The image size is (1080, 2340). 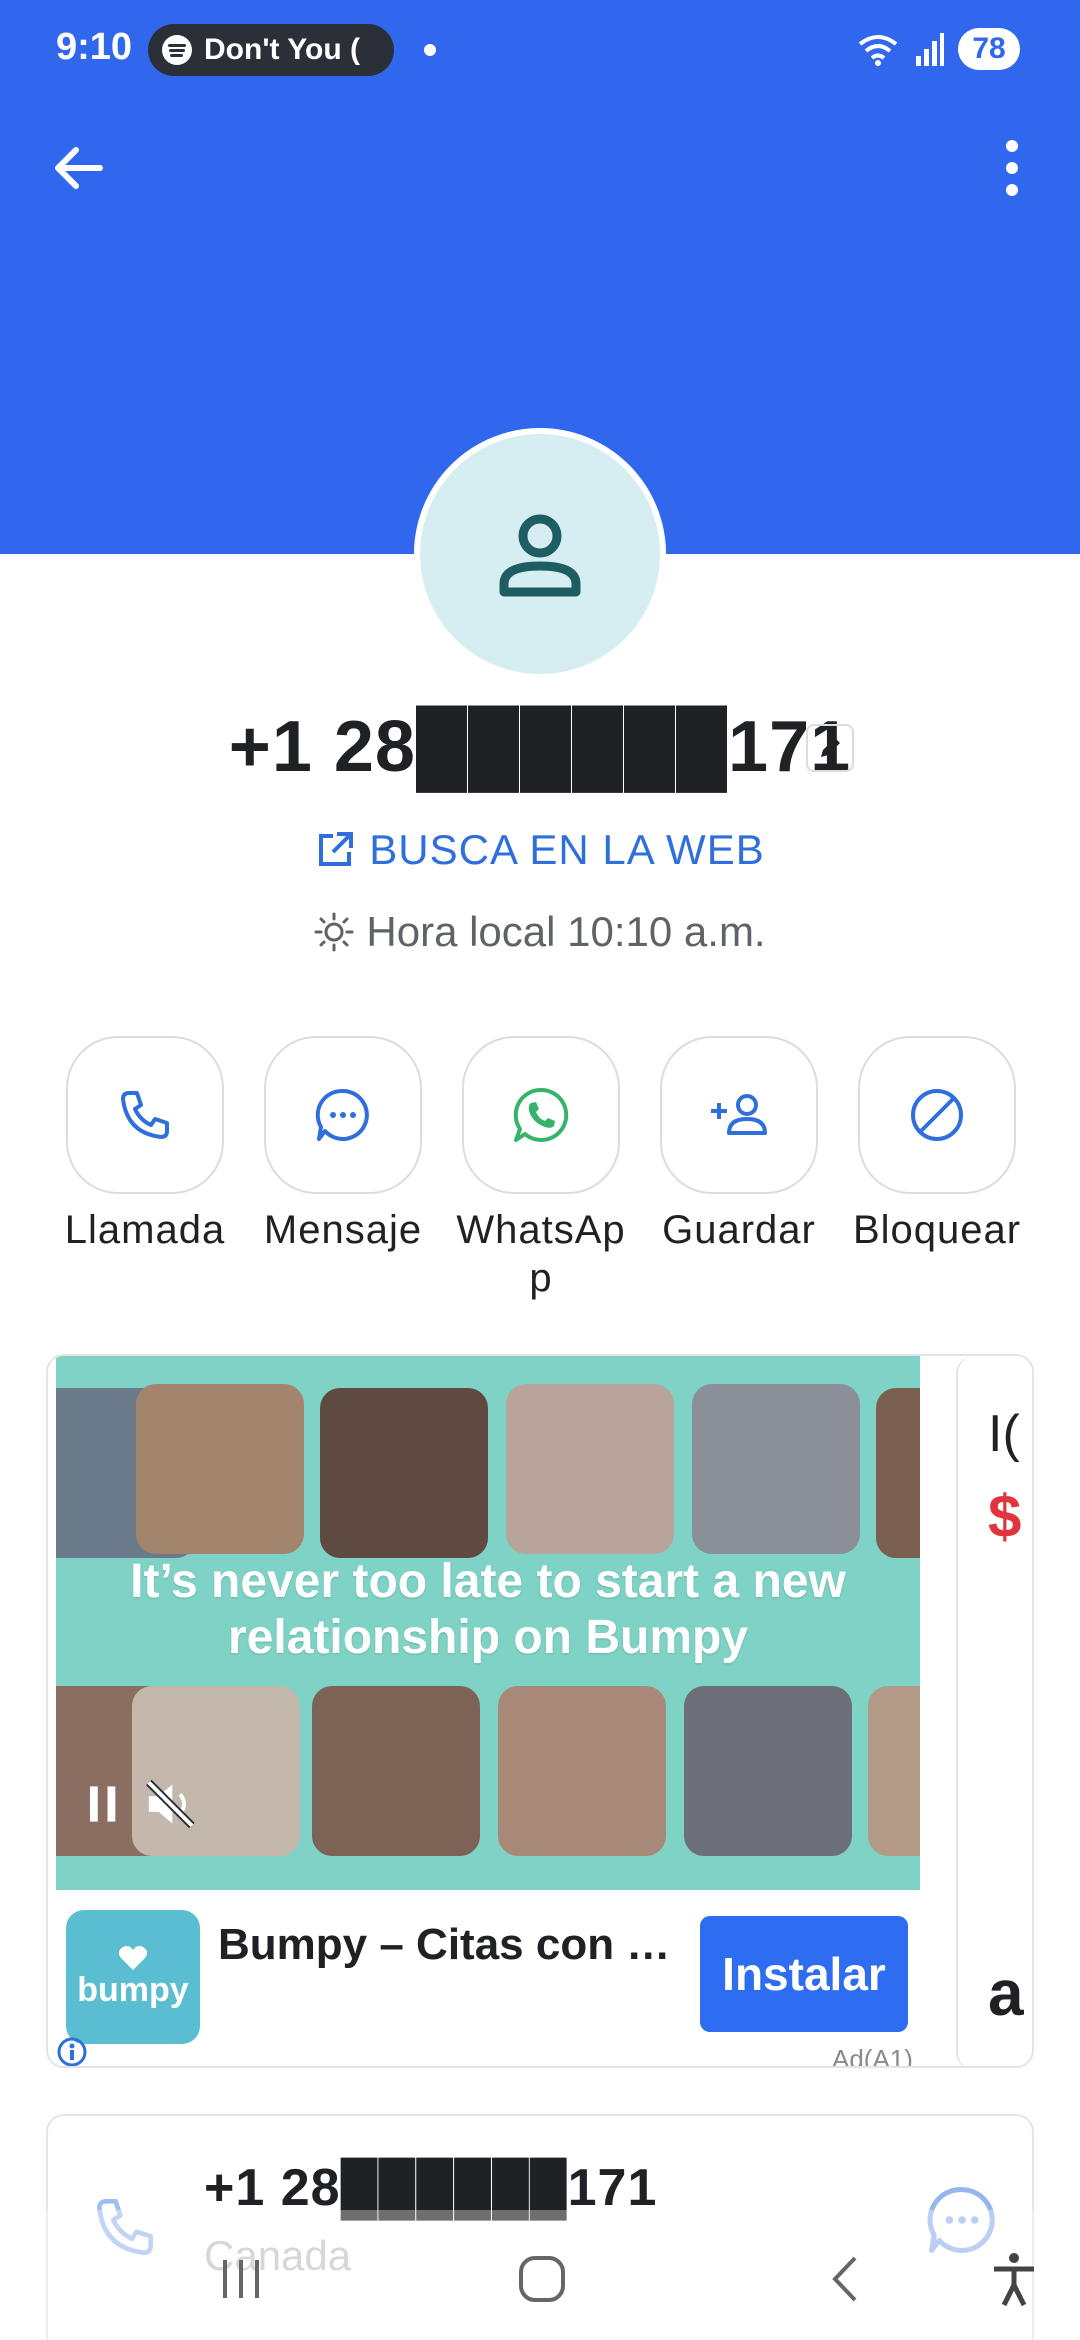 I want to click on install-button: Instalar, so click(x=804, y=1974).